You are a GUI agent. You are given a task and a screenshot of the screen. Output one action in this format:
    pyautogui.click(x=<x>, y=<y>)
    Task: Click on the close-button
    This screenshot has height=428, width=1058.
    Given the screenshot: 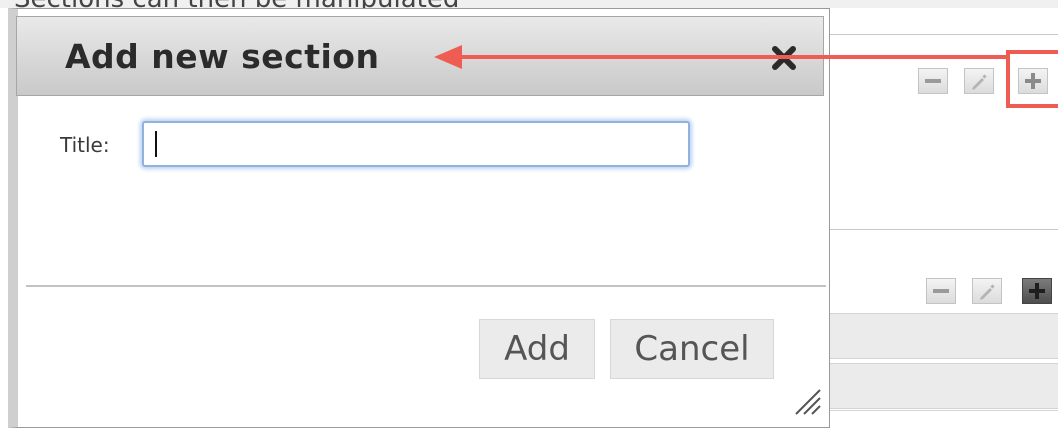 What is the action you would take?
    pyautogui.click(x=784, y=58)
    